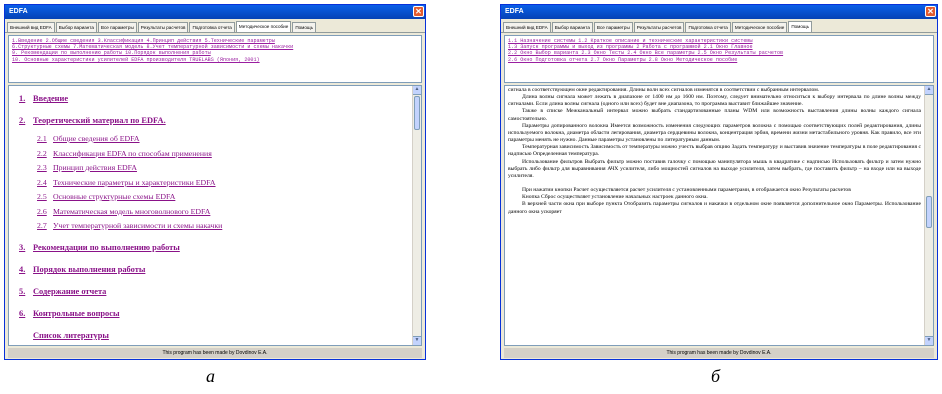 The image size is (942, 394). What do you see at coordinates (222, 138) in the screenshot?
I see `subsection-link: 2.1 Общие сведения об EDFA` at bounding box center [222, 138].